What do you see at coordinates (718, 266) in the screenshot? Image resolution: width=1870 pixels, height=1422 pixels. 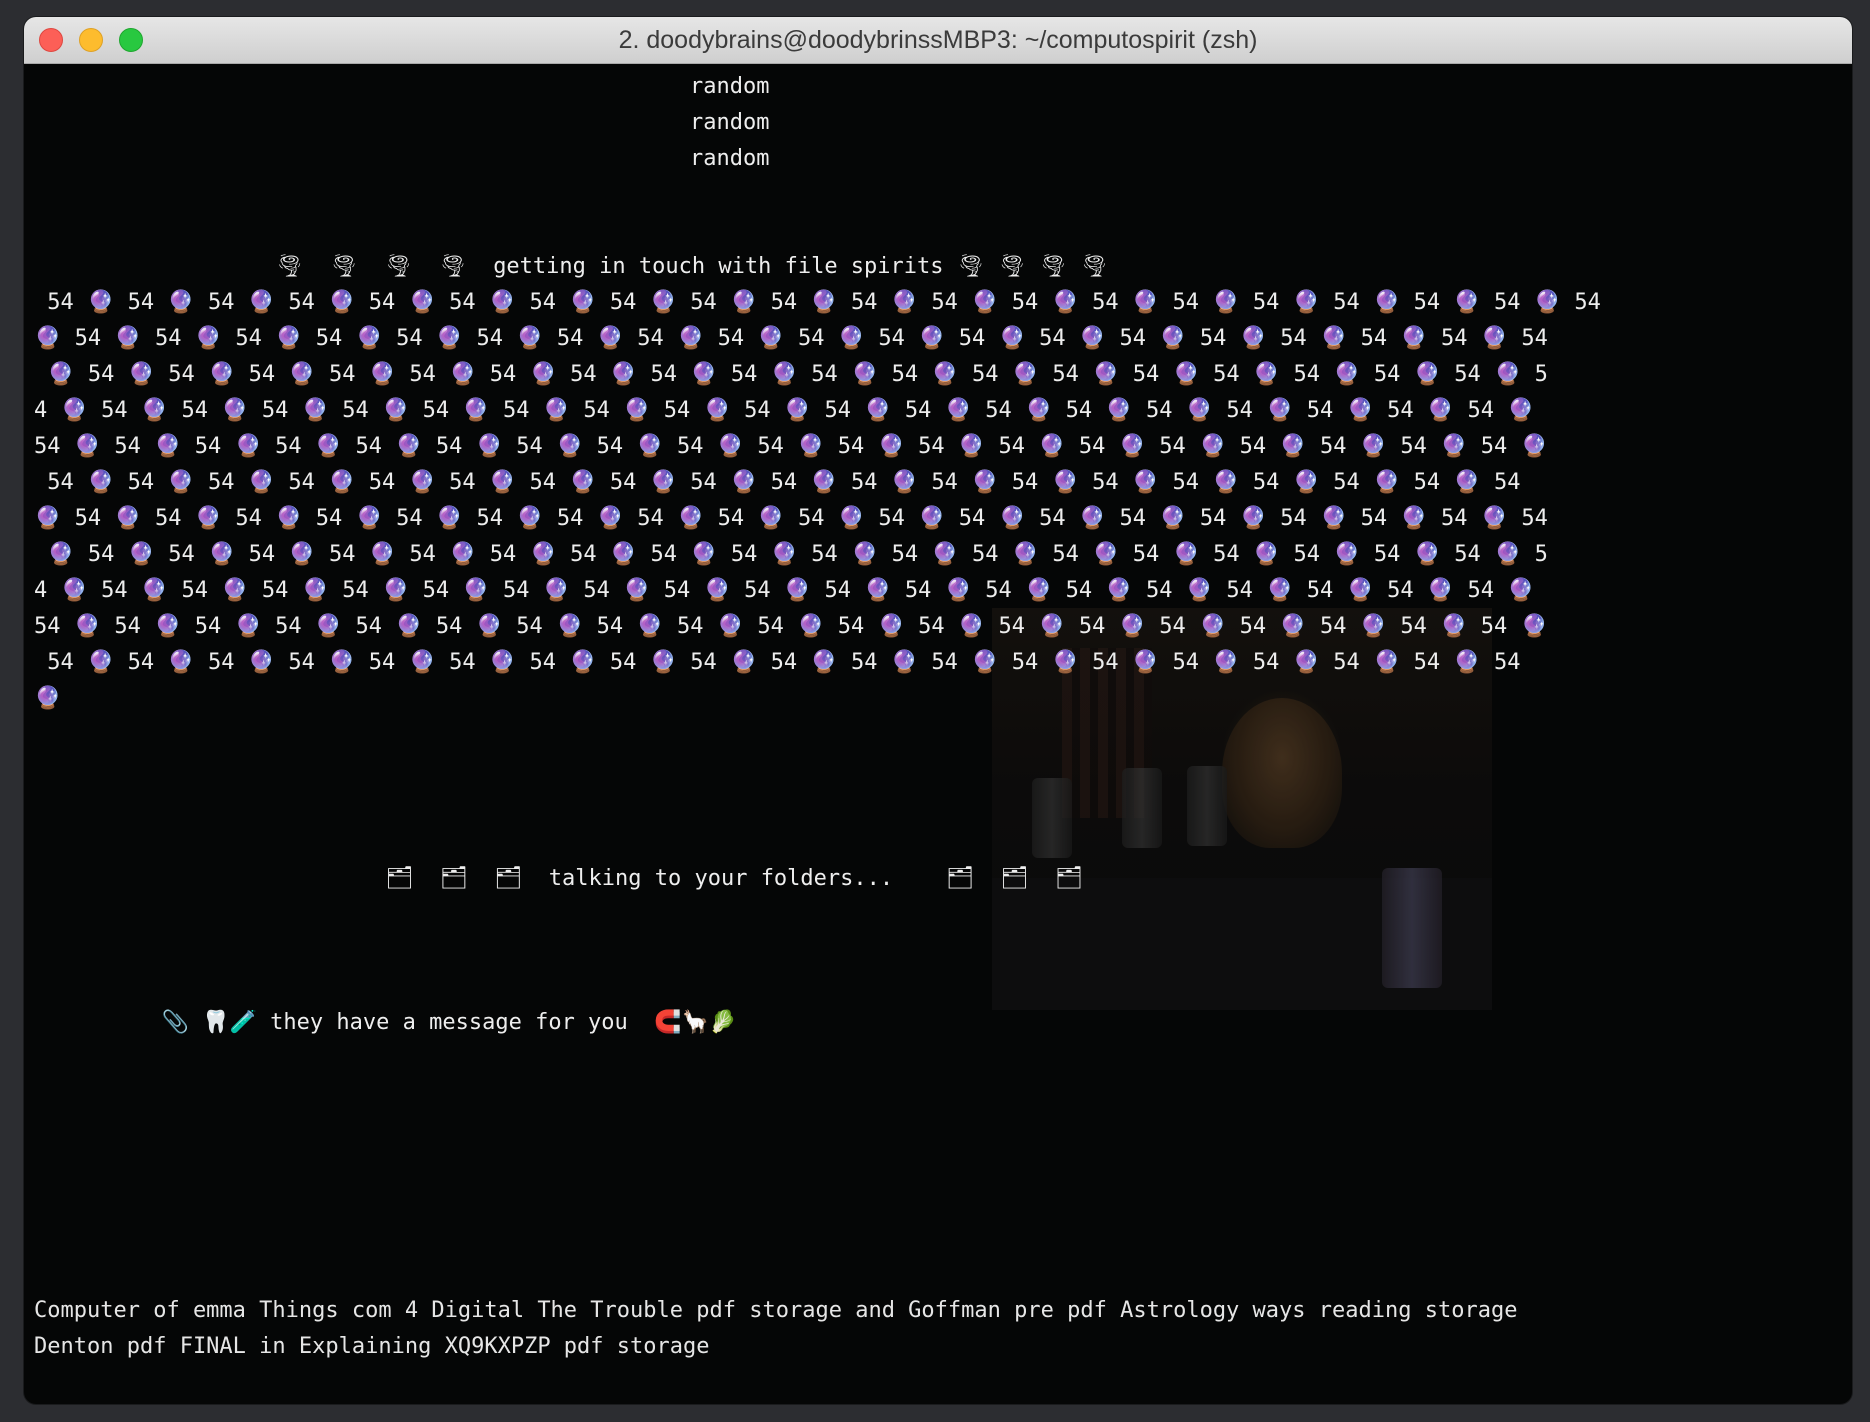 I see `spirits-text: getting in touch with file spirits` at bounding box center [718, 266].